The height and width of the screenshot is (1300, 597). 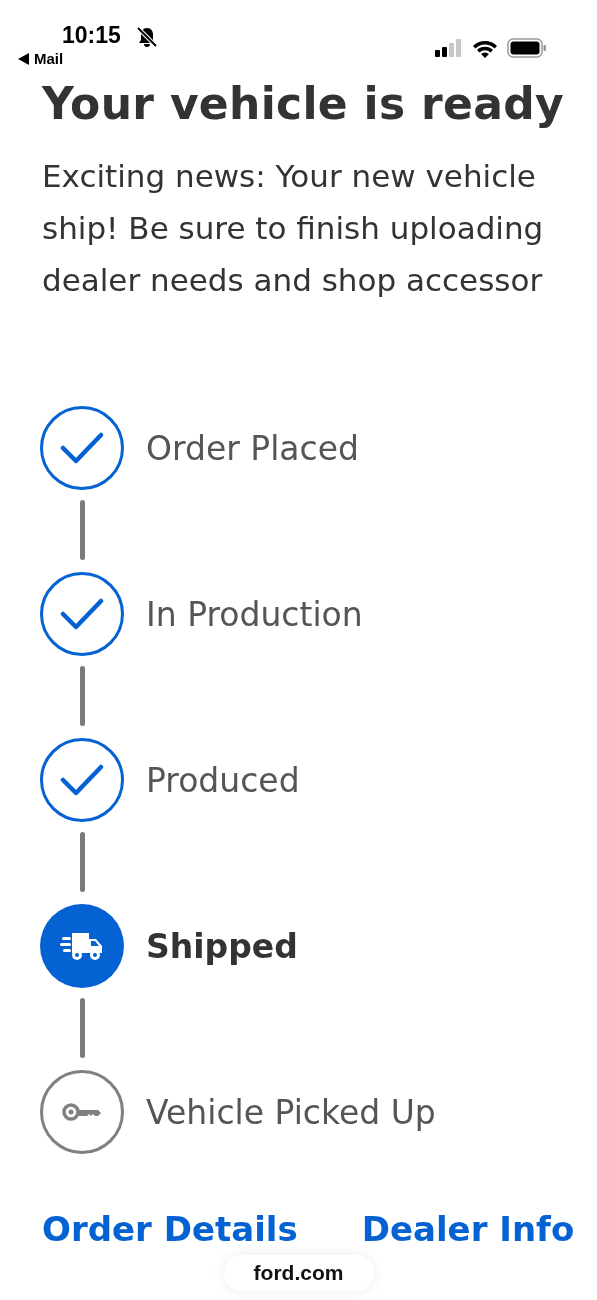 I want to click on signal-icon, so click(x=449, y=48).